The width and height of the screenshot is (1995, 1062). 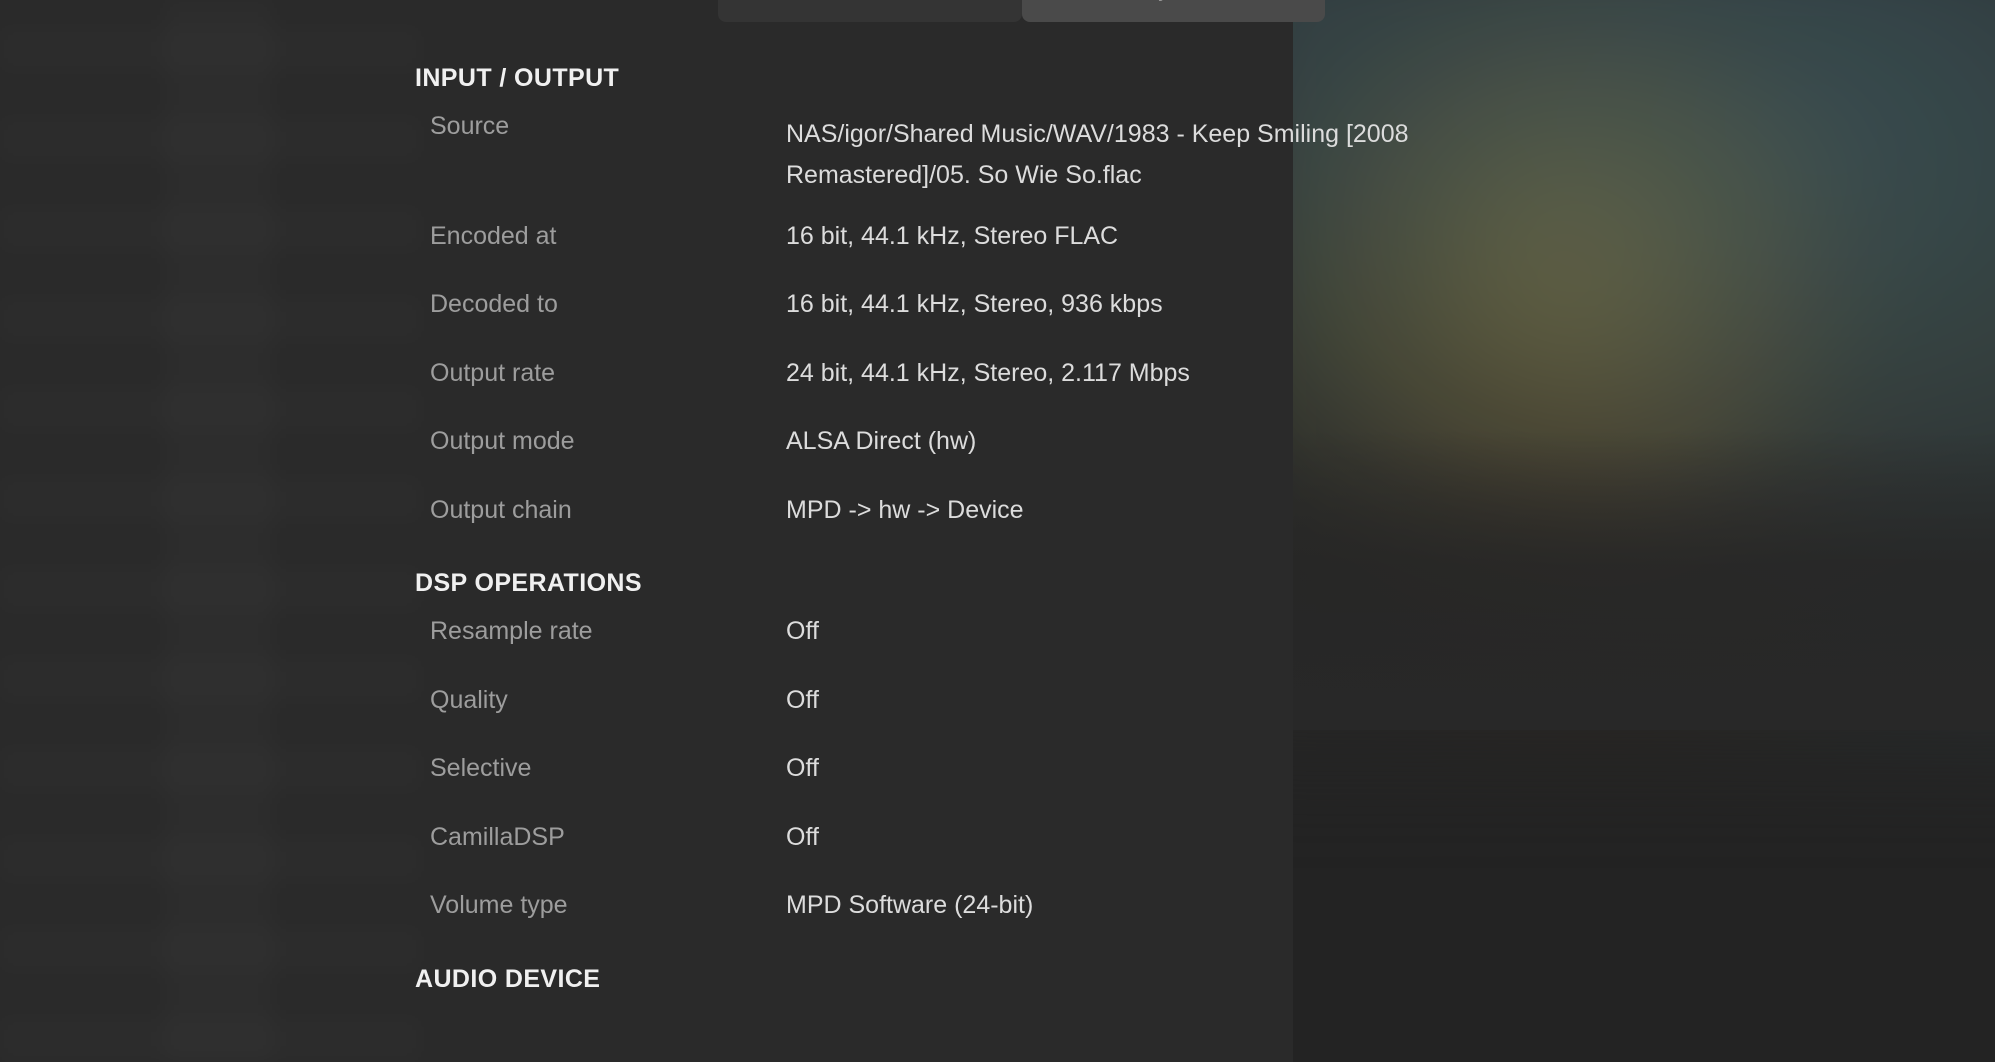 What do you see at coordinates (501, 509) in the screenshot?
I see `info-row-label: Output chain` at bounding box center [501, 509].